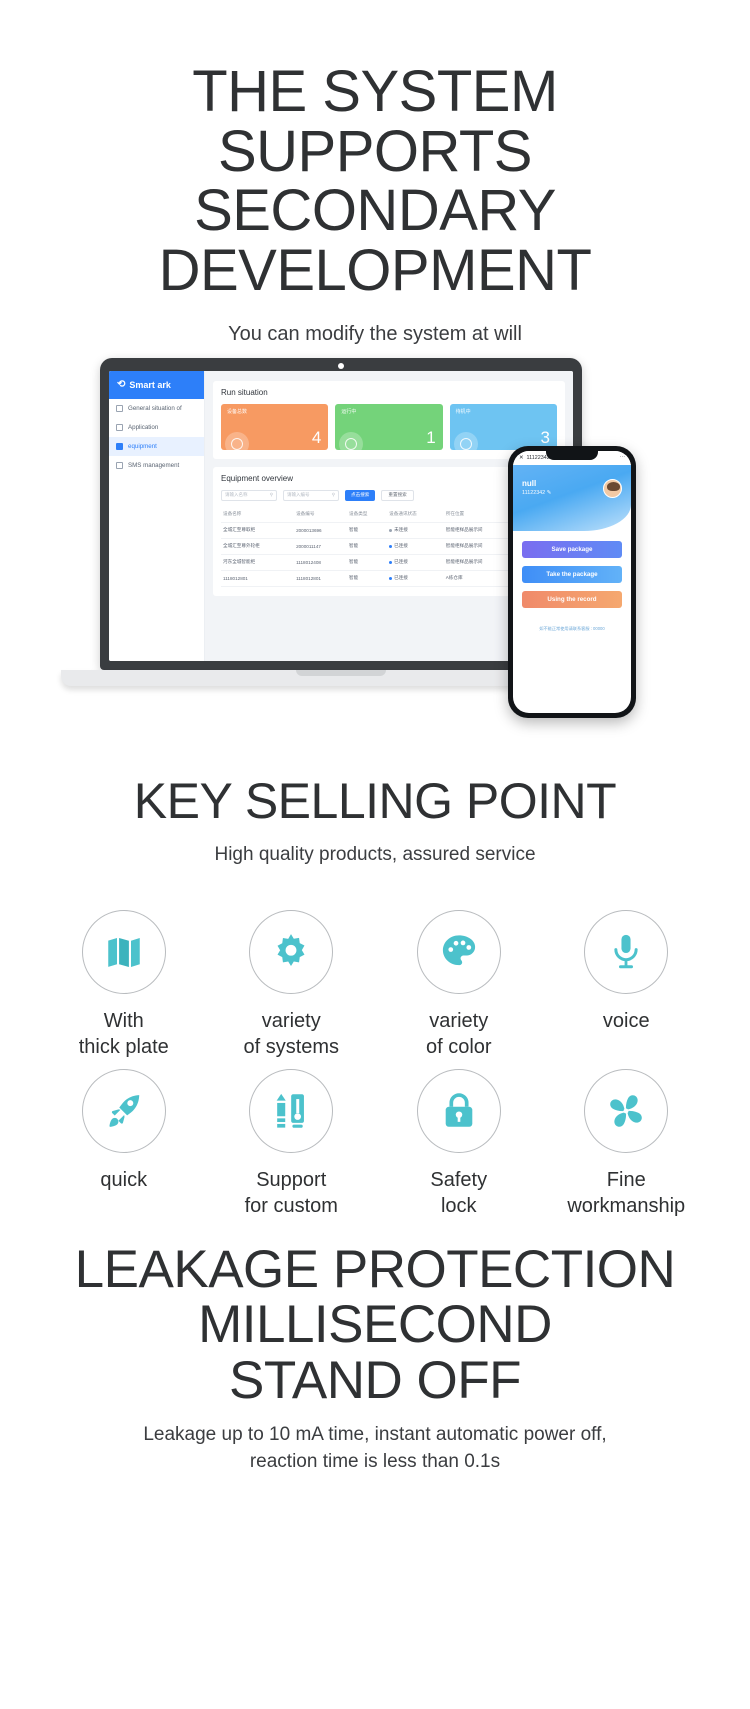 Image resolution: width=750 pixels, height=1709 pixels. I want to click on cell-code: 1118012408, so click(321, 562).